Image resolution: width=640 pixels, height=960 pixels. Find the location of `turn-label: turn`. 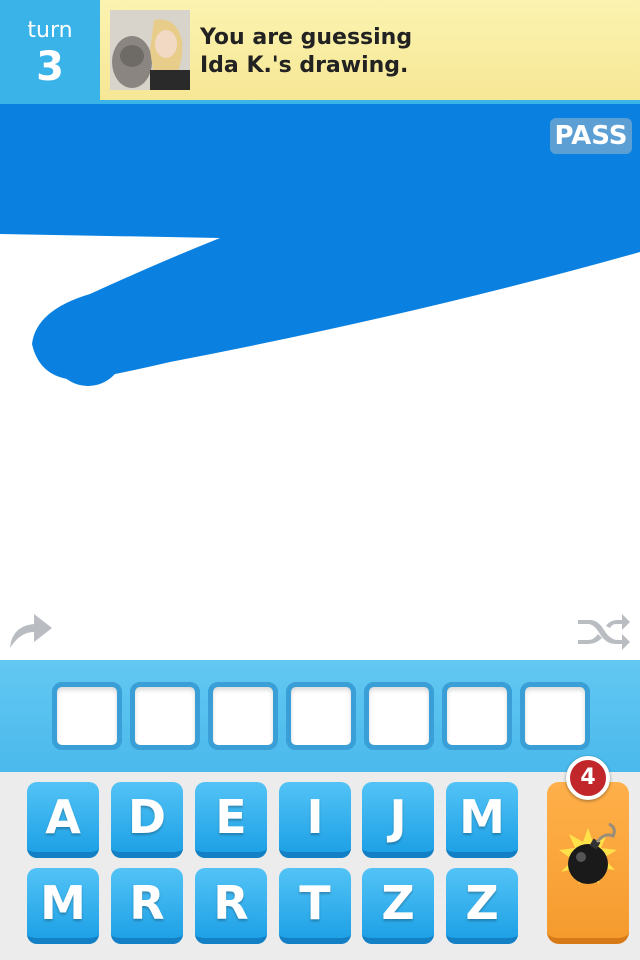

turn-label: turn is located at coordinates (50, 30).